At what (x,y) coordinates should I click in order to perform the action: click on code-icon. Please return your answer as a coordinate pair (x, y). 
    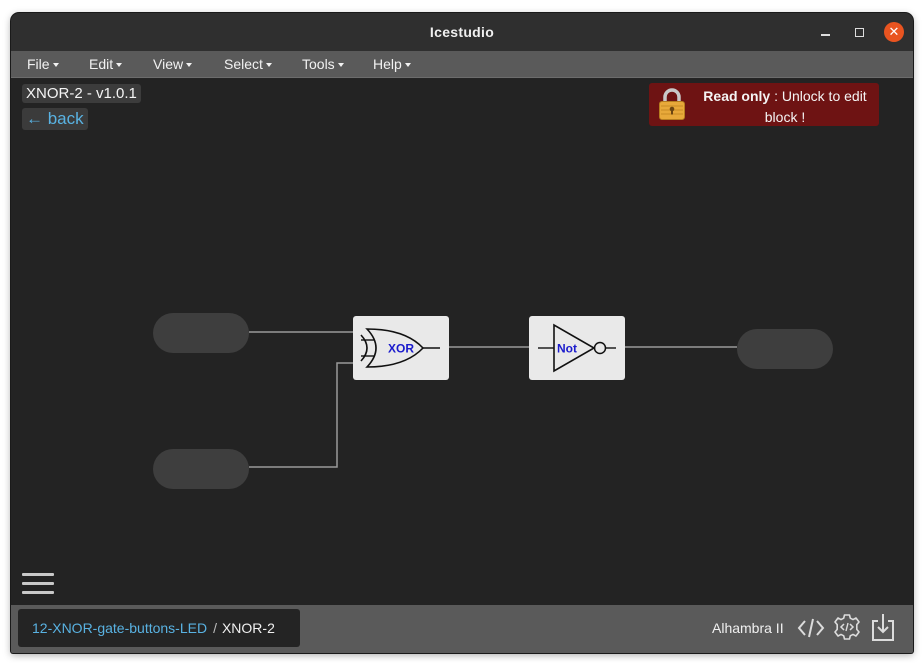
    Looking at the image, I should click on (811, 628).